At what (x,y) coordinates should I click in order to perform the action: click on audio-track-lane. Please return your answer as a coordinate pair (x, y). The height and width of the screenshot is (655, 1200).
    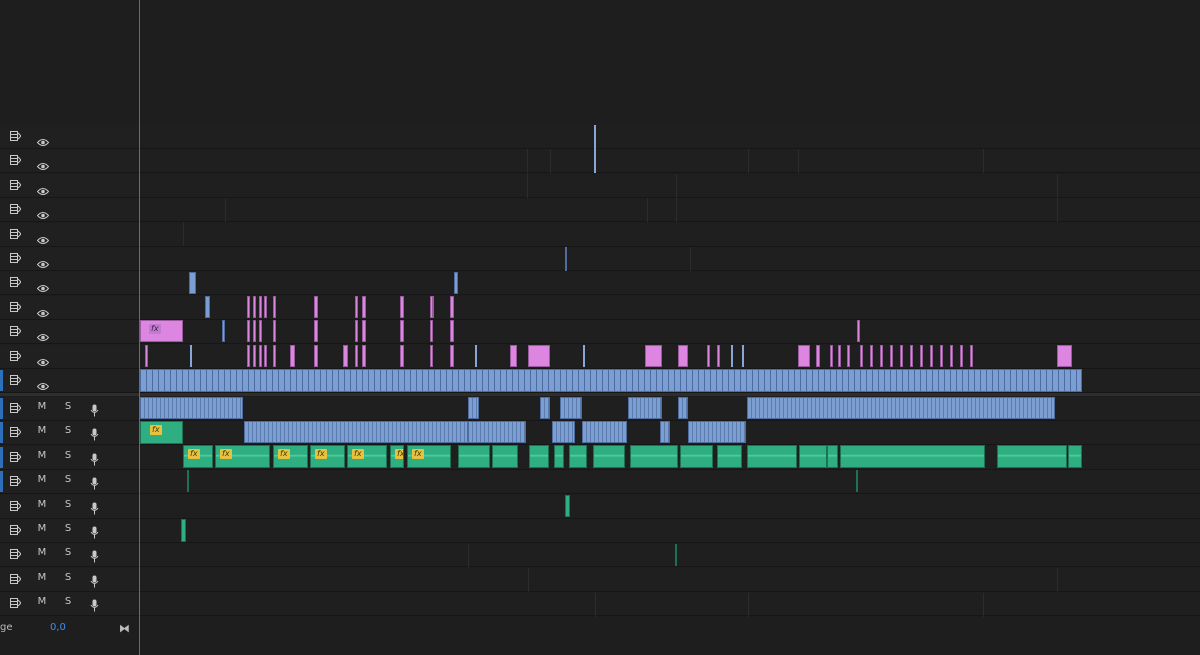
    Looking at the image, I should click on (670, 580).